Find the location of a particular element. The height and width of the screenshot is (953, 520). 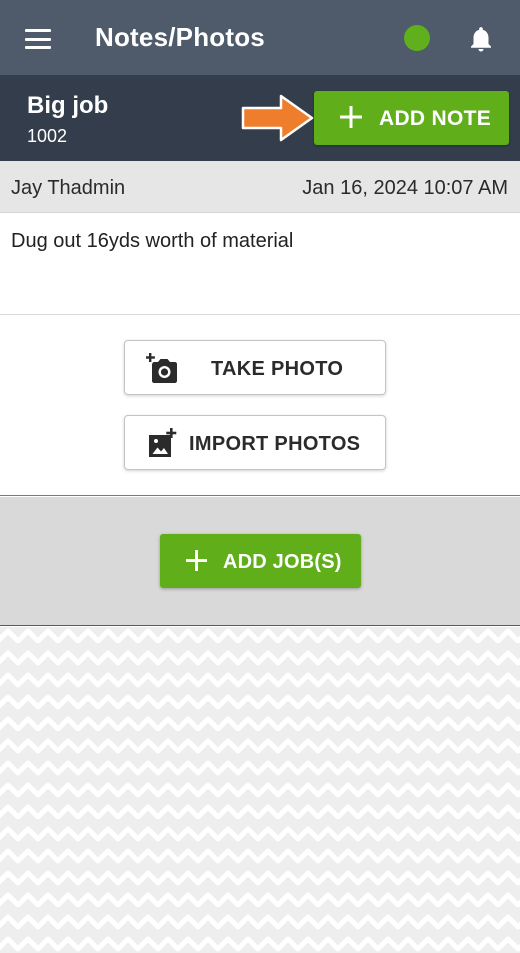

arrow-right-icon is located at coordinates (277, 118).